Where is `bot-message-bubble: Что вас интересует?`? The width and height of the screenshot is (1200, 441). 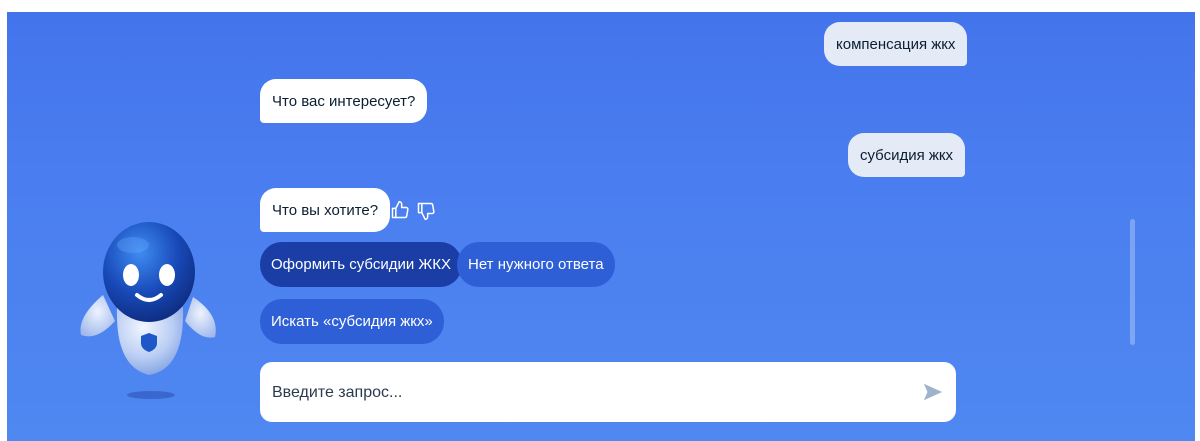 bot-message-bubble: Что вас интересует? is located at coordinates (344, 101).